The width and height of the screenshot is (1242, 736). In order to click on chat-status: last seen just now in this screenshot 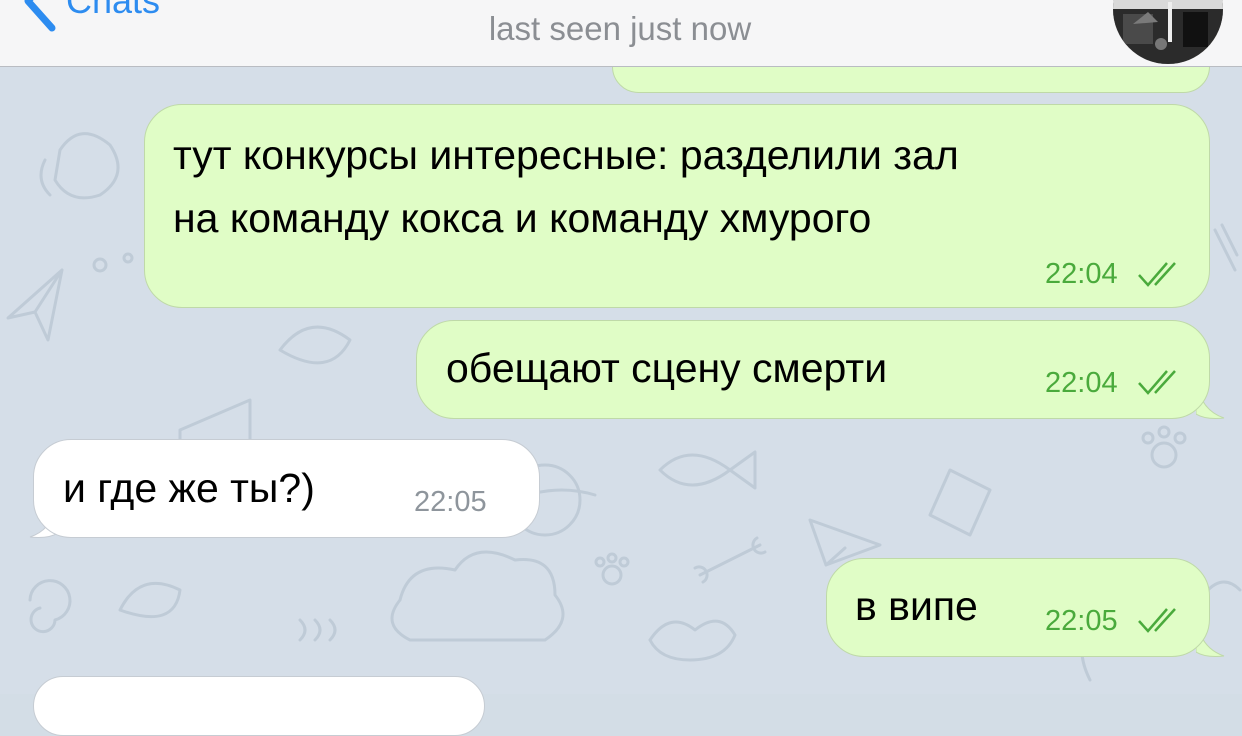, I will do `click(620, 28)`.